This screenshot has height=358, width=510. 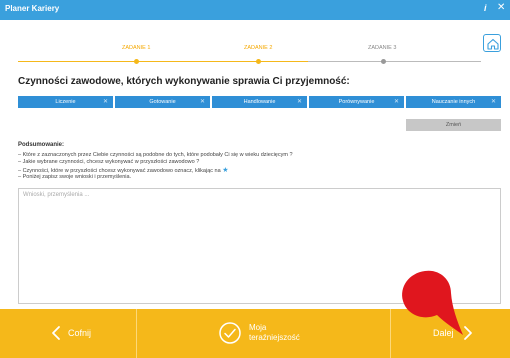 I want to click on step-3-label: ZADANIE 3, so click(x=382, y=48).